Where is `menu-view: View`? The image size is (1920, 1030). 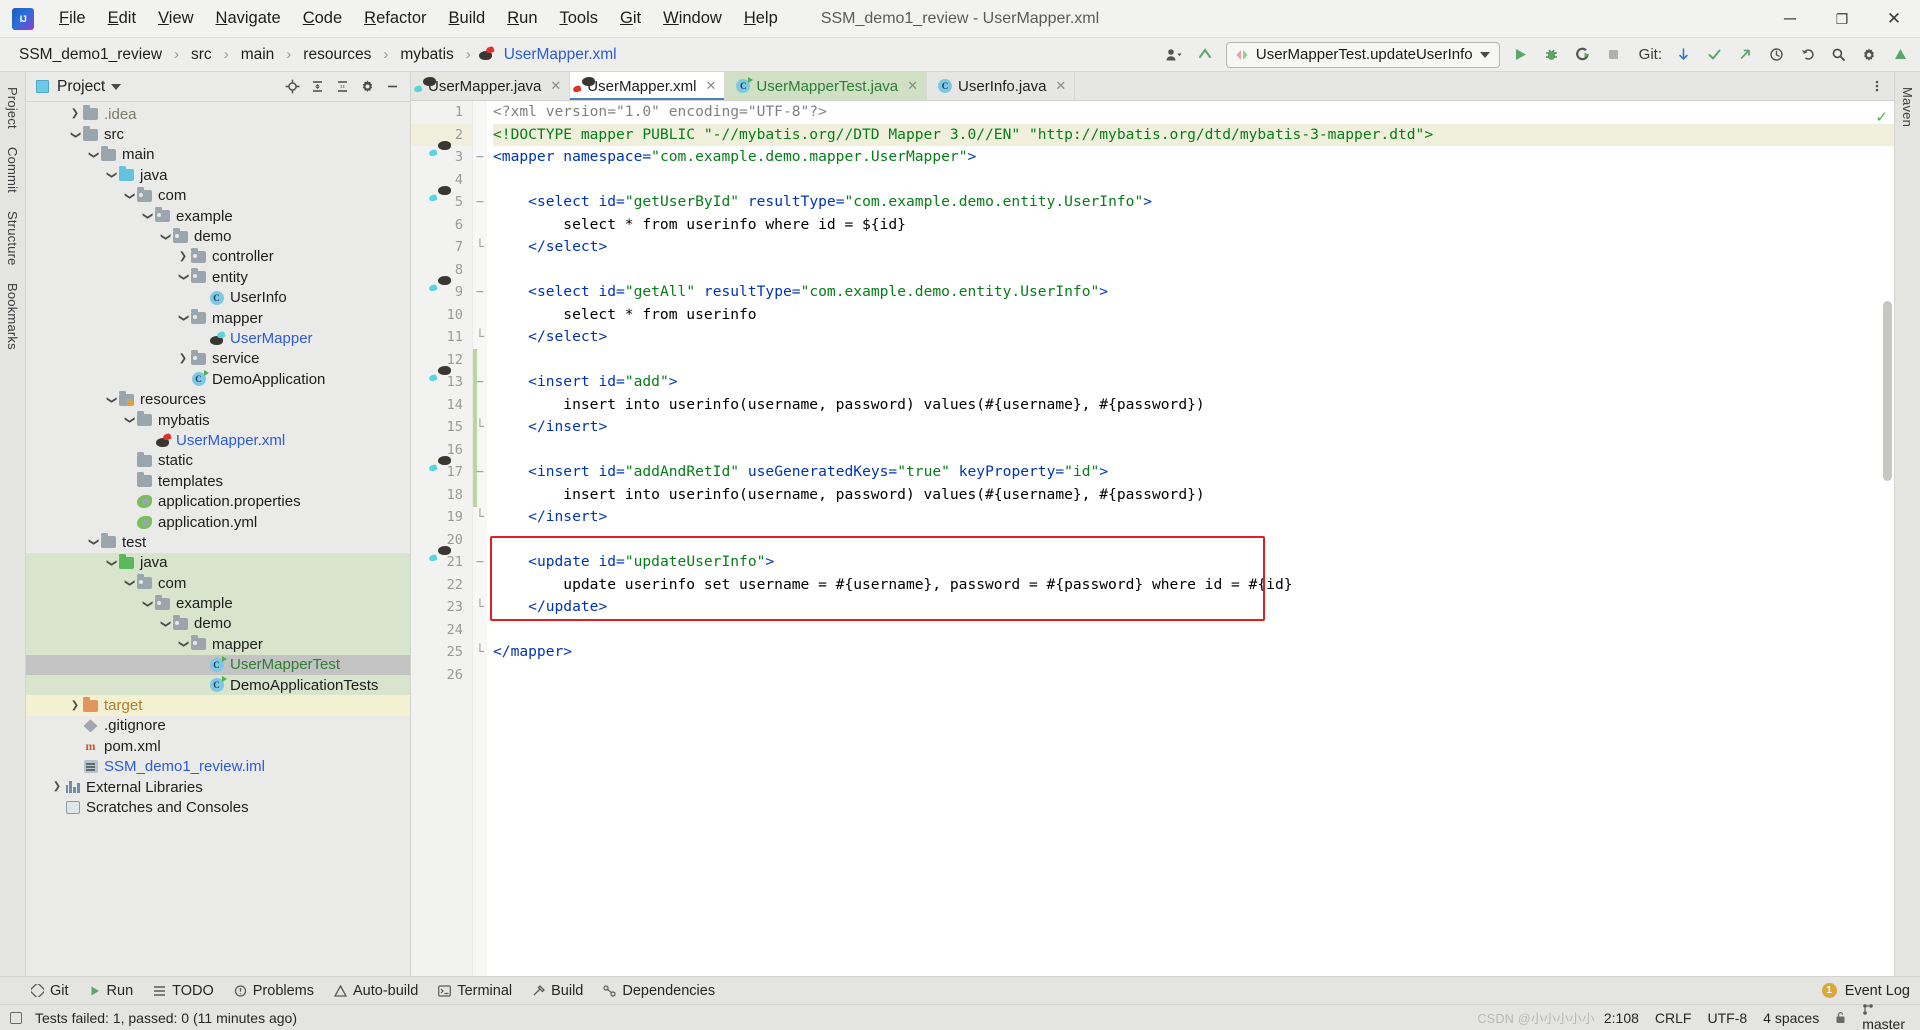 menu-view: View is located at coordinates (175, 18).